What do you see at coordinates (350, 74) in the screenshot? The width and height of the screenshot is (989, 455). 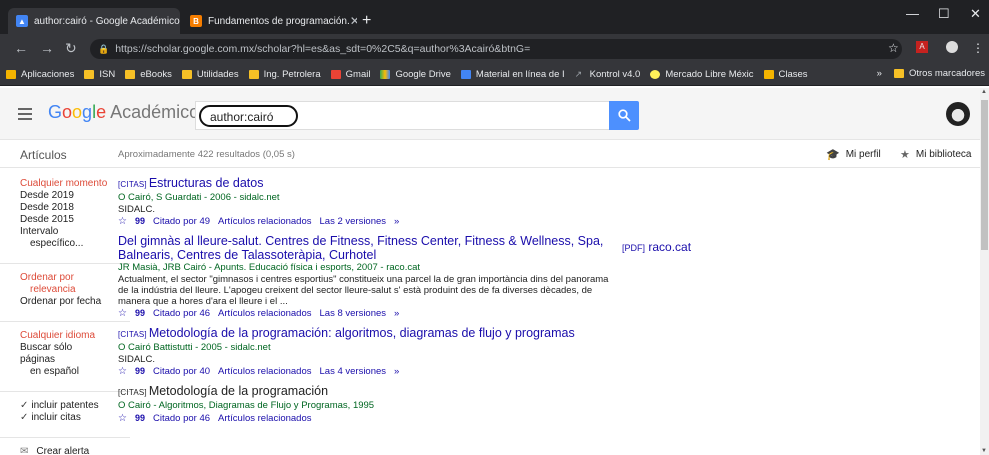 I see `bookmark-gmail: Gmail` at bounding box center [350, 74].